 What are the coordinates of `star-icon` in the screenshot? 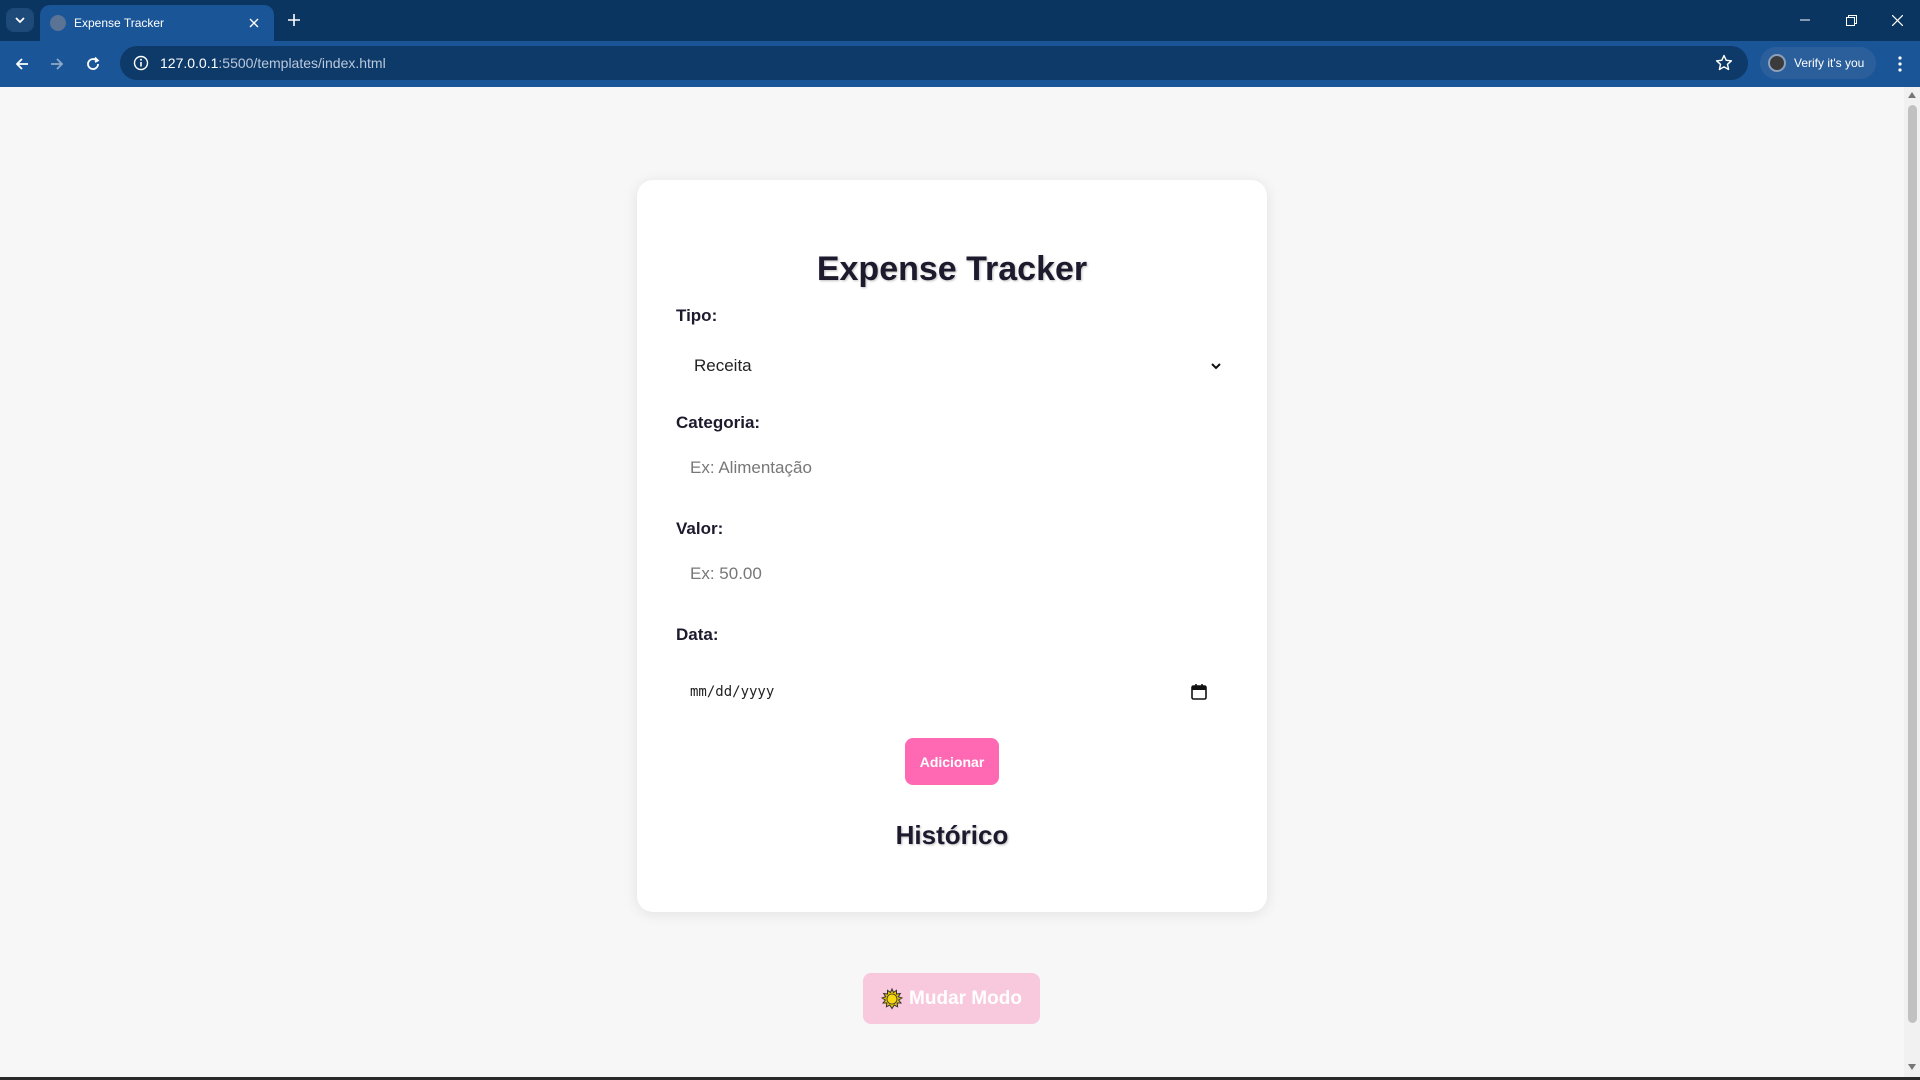 It's located at (1724, 62).